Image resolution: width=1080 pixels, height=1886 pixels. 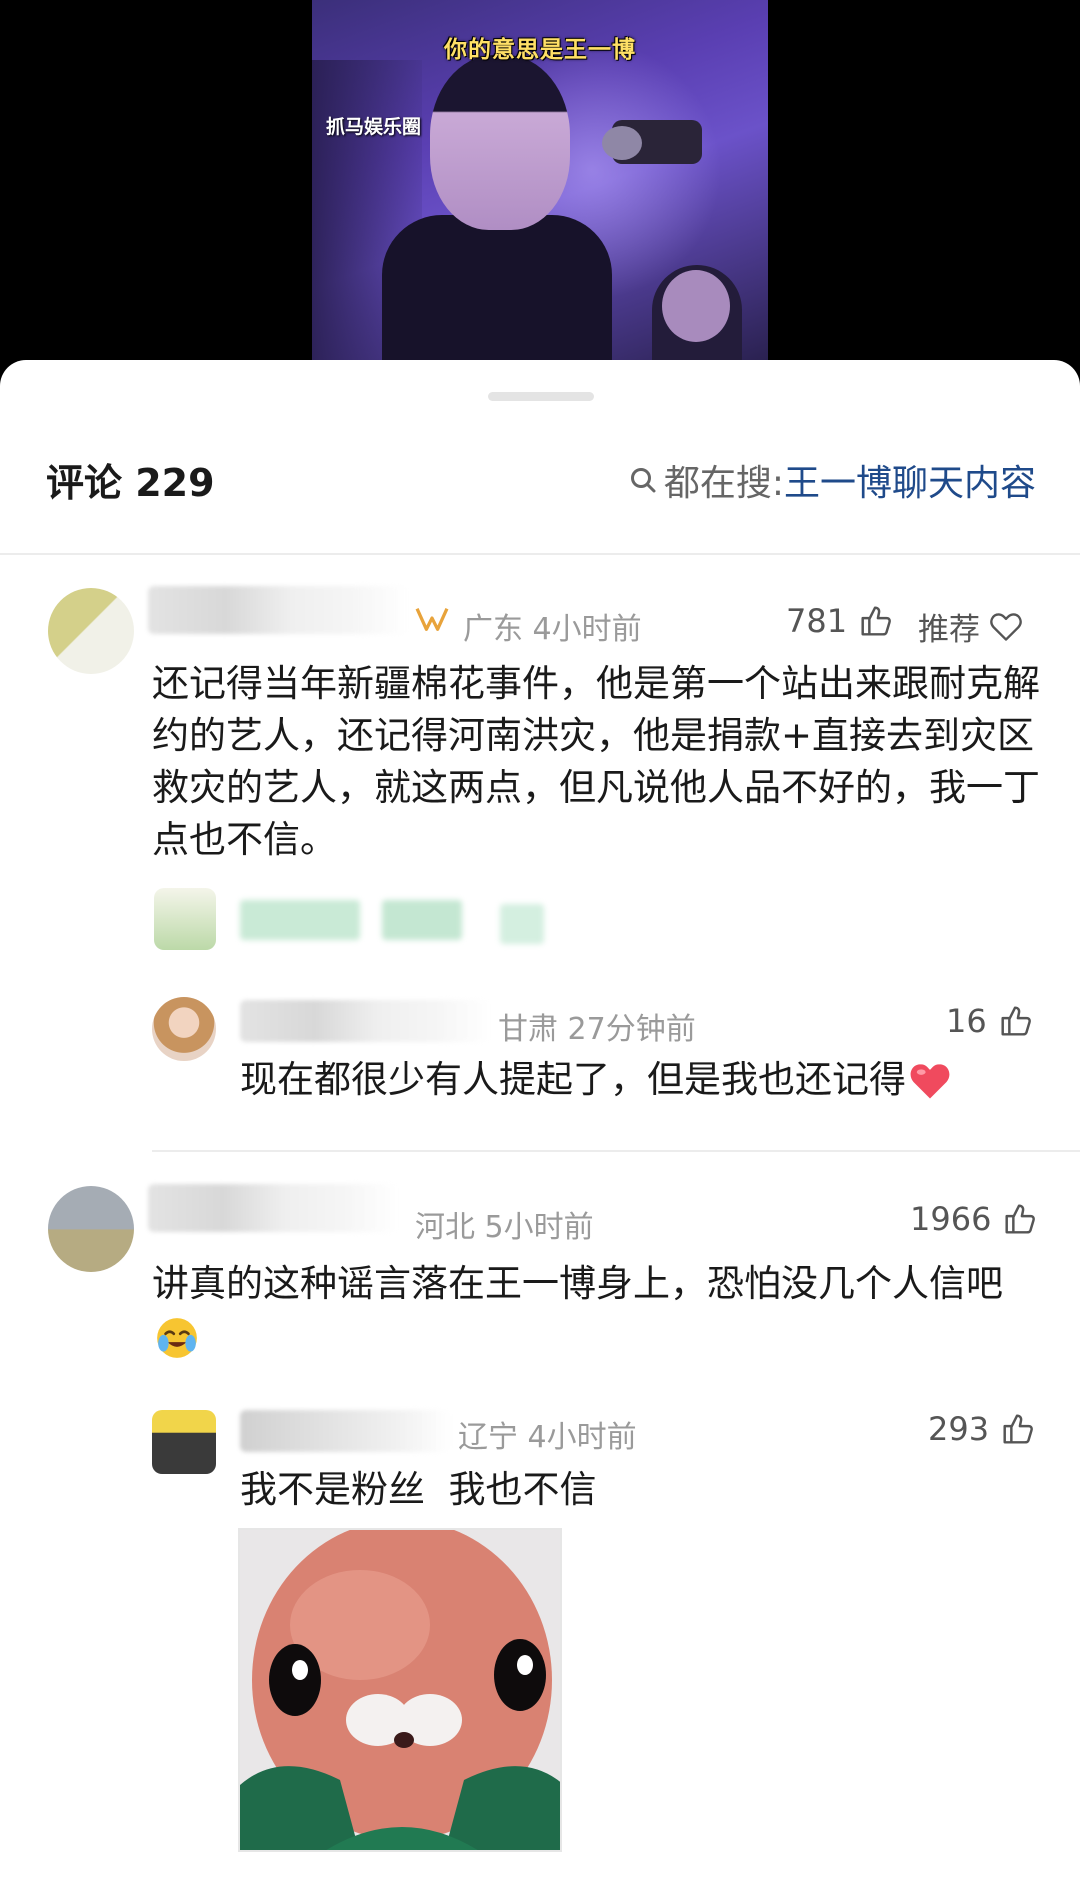 What do you see at coordinates (696, 306) in the screenshot?
I see `video-photographer-head` at bounding box center [696, 306].